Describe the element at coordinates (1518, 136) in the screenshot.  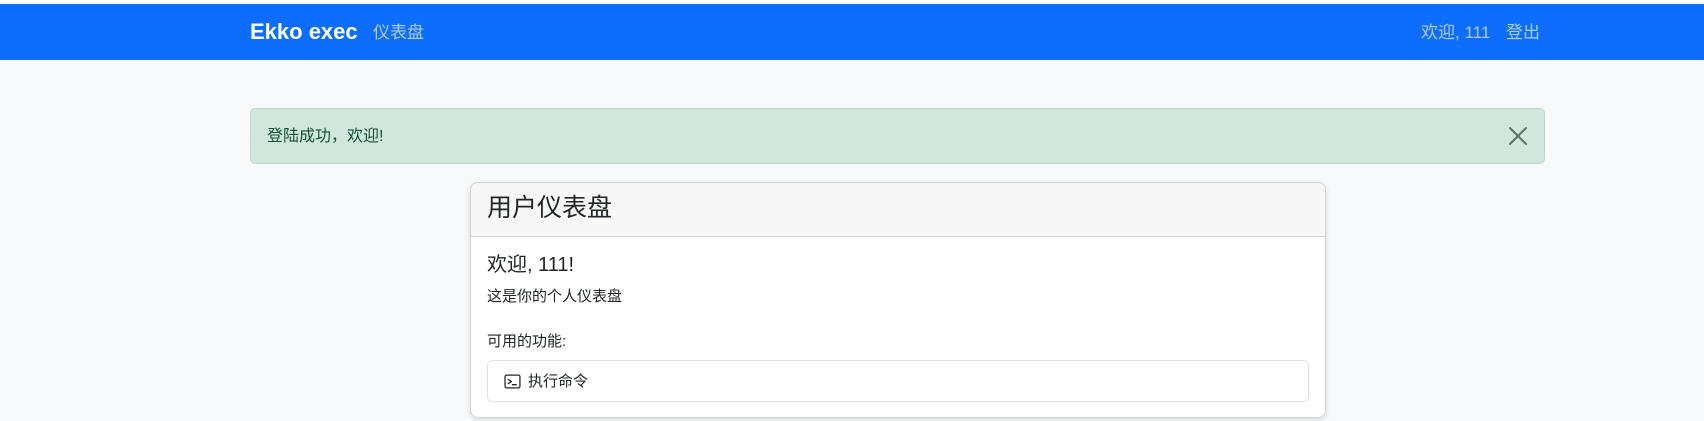
I see `close-icon` at that location.